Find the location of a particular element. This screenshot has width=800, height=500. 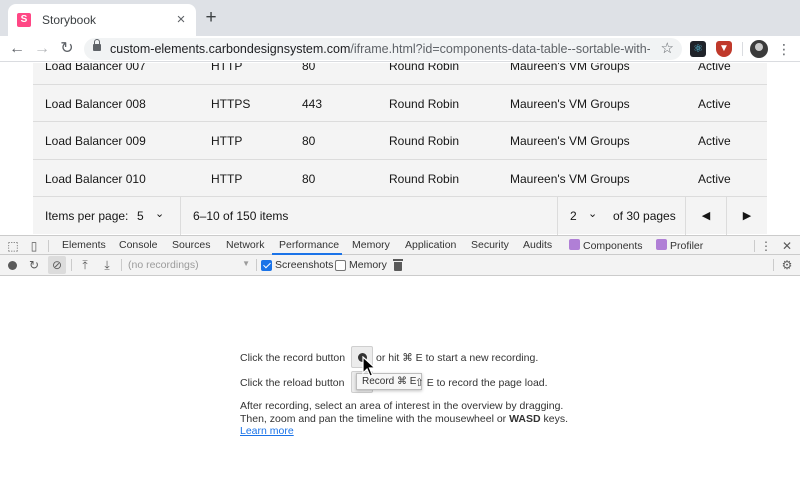

record-instruction-prefix: Click the record button is located at coordinates (293, 358).